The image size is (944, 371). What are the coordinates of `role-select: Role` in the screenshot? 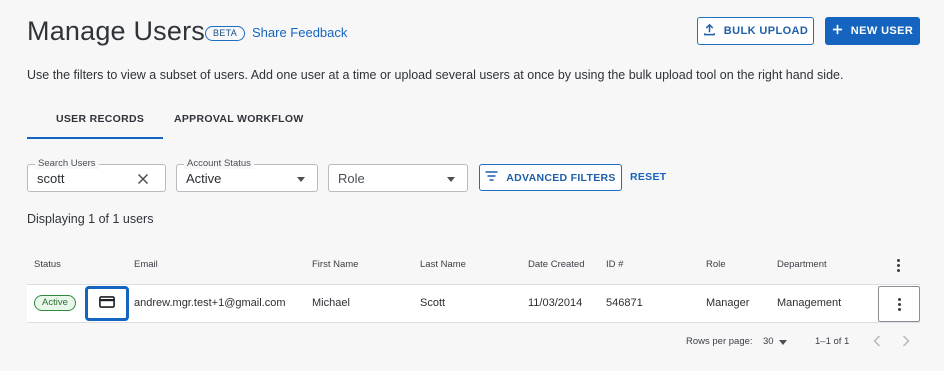 It's located at (398, 178).